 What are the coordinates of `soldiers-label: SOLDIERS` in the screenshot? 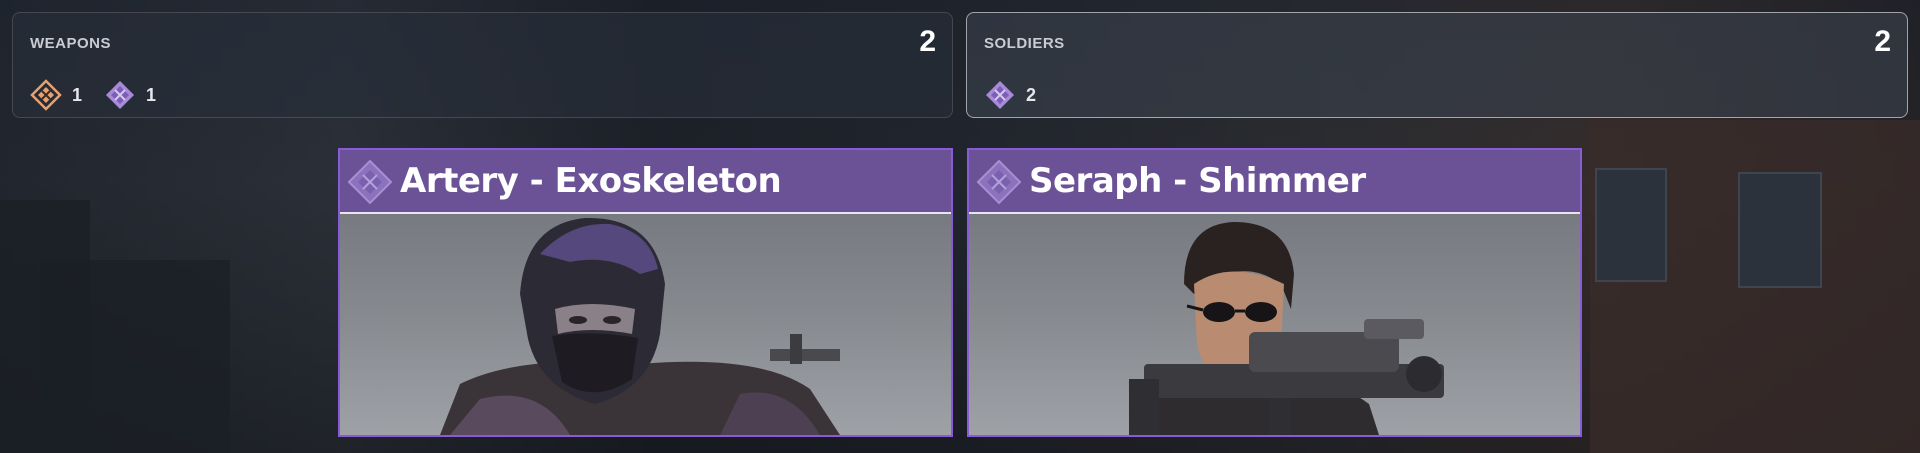 It's located at (1024, 43).